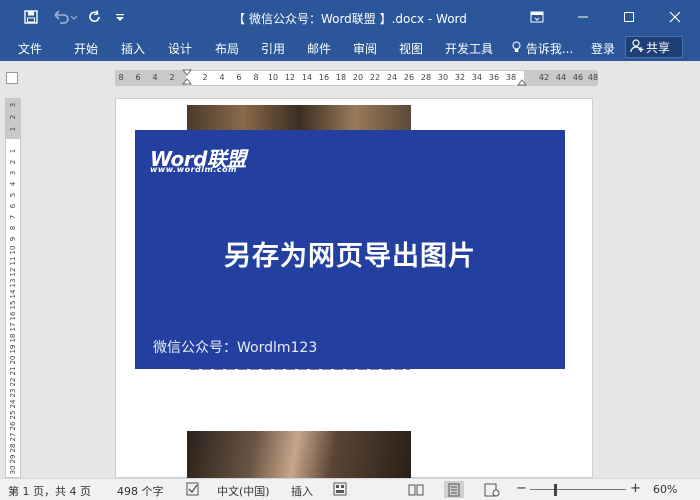 Image resolution: width=700 pixels, height=500 pixels. I want to click on web-layout-icon, so click(492, 489).